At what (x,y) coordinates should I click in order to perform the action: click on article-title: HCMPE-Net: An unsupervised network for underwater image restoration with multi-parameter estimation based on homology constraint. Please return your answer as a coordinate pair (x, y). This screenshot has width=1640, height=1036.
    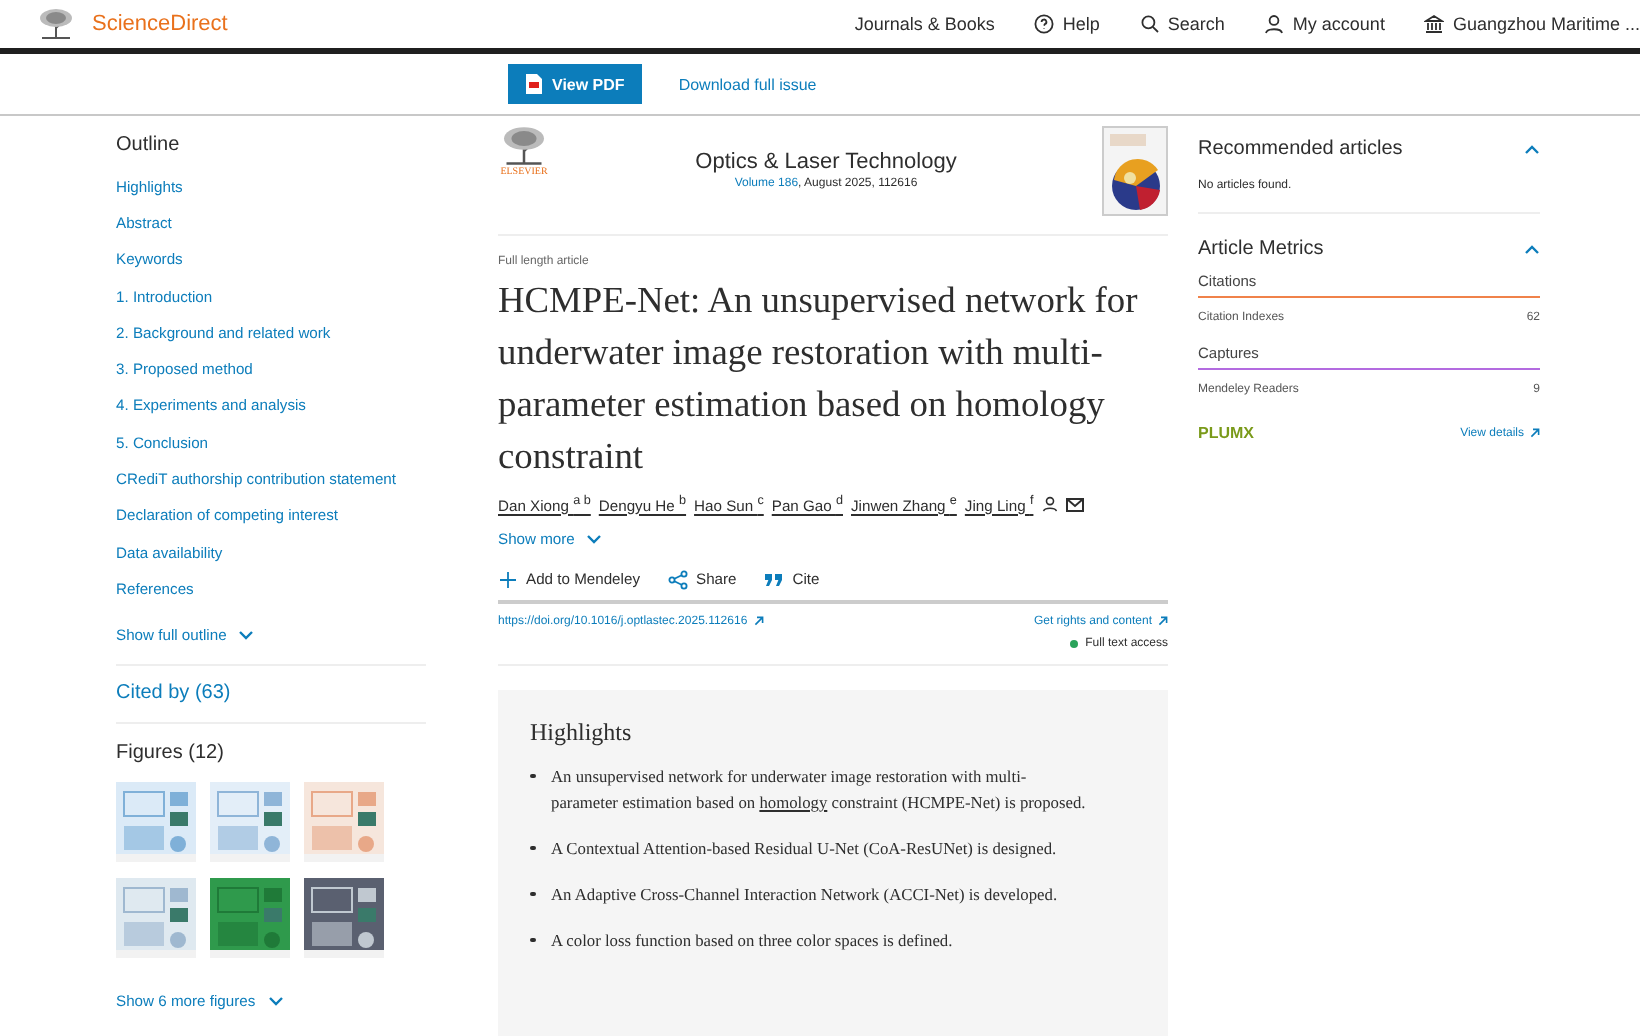
    Looking at the image, I should click on (819, 379).